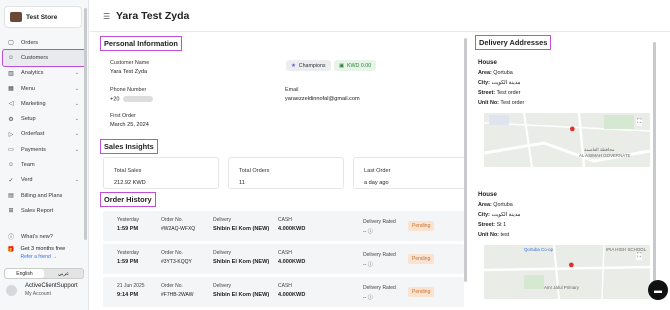 The height and width of the screenshot is (310, 670). I want to click on sidebar-item-sales-report: ⊞ Sales Report, so click(44, 210).